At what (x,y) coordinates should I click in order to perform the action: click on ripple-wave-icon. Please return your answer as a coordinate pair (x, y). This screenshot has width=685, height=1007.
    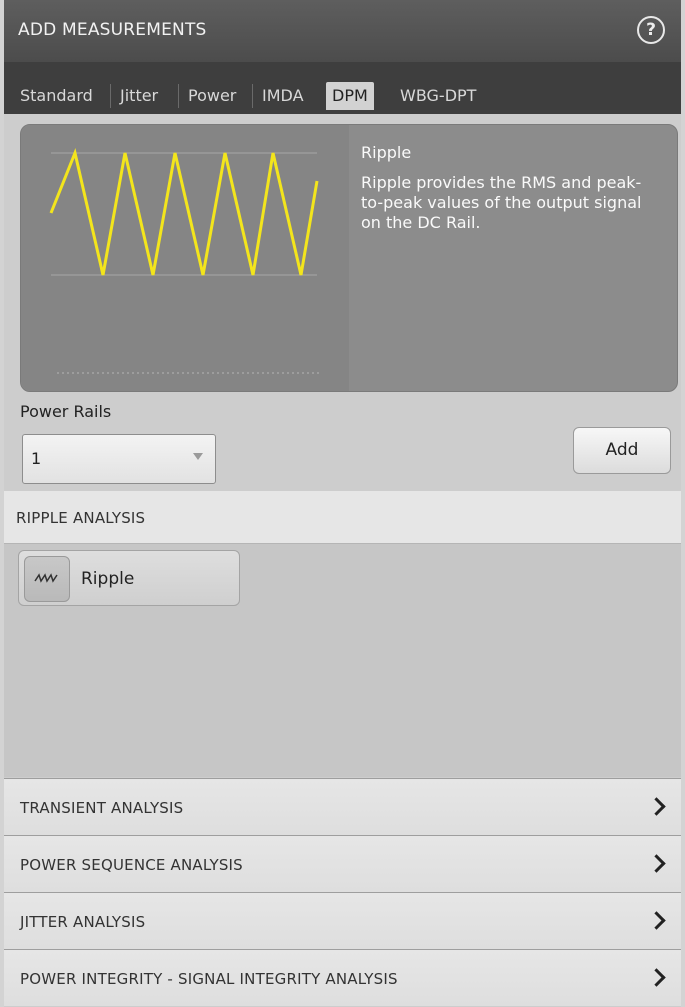
    Looking at the image, I should click on (47, 579).